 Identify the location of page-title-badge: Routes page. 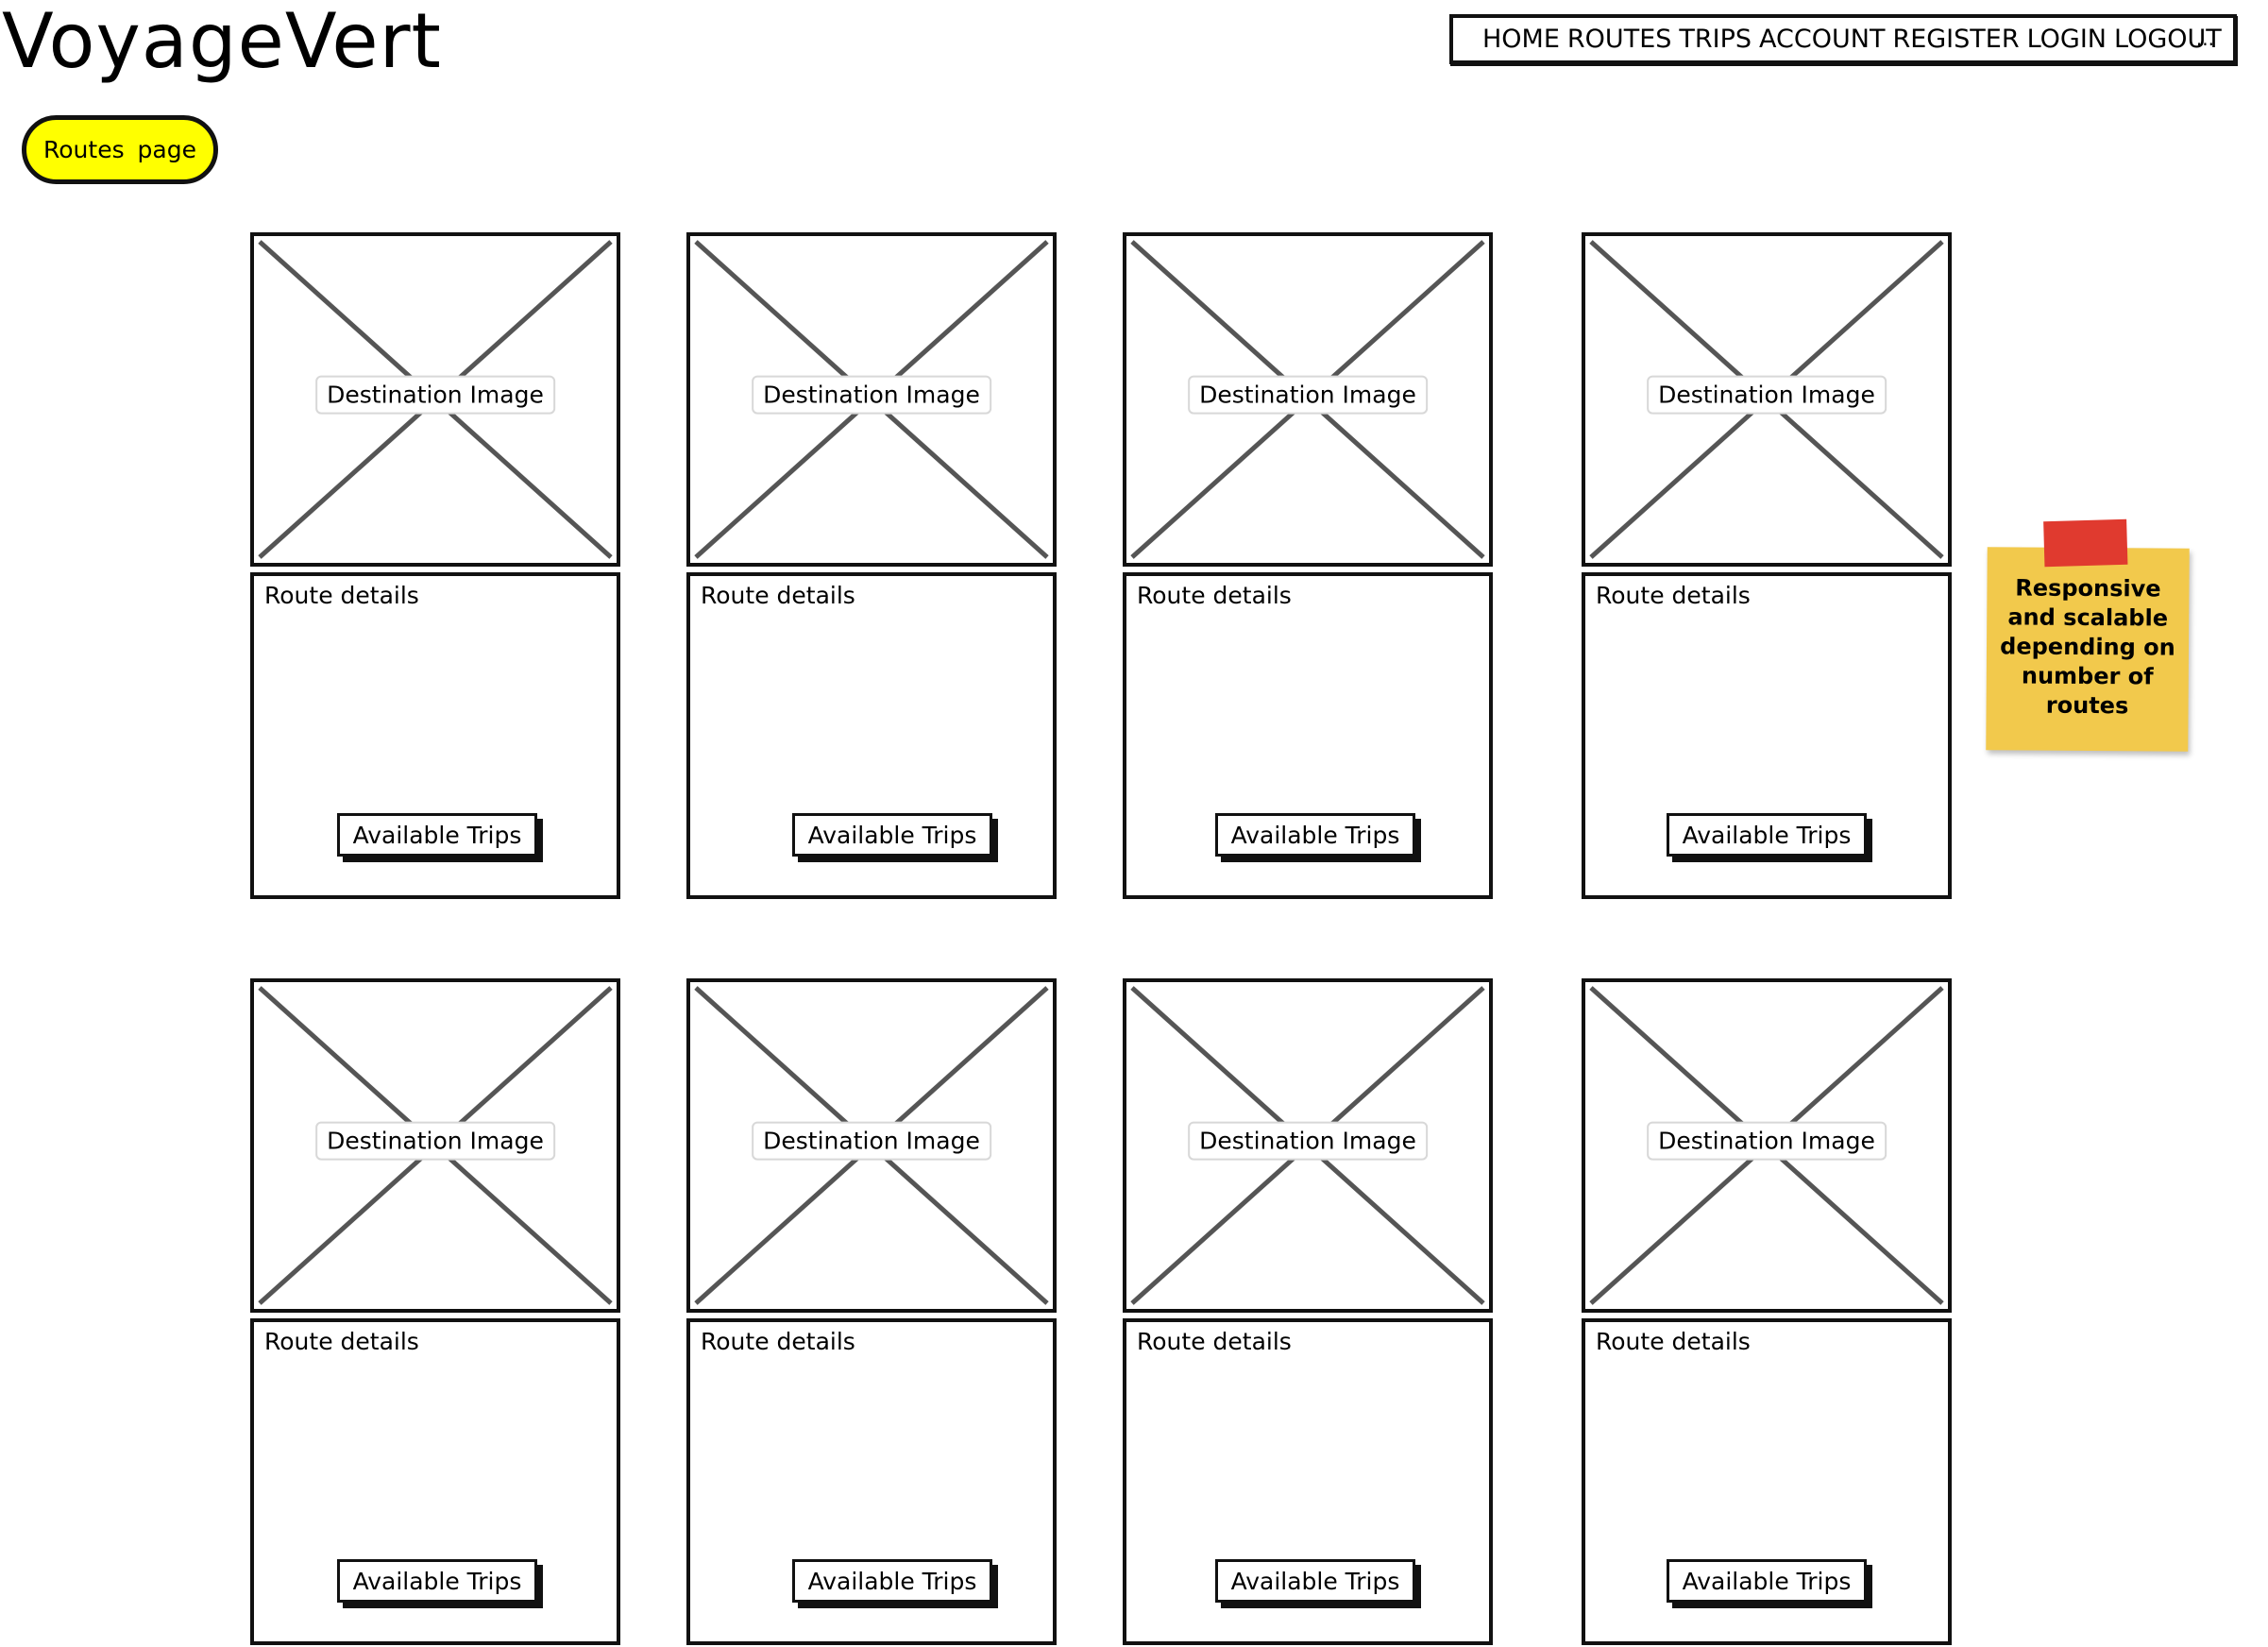
(120, 149).